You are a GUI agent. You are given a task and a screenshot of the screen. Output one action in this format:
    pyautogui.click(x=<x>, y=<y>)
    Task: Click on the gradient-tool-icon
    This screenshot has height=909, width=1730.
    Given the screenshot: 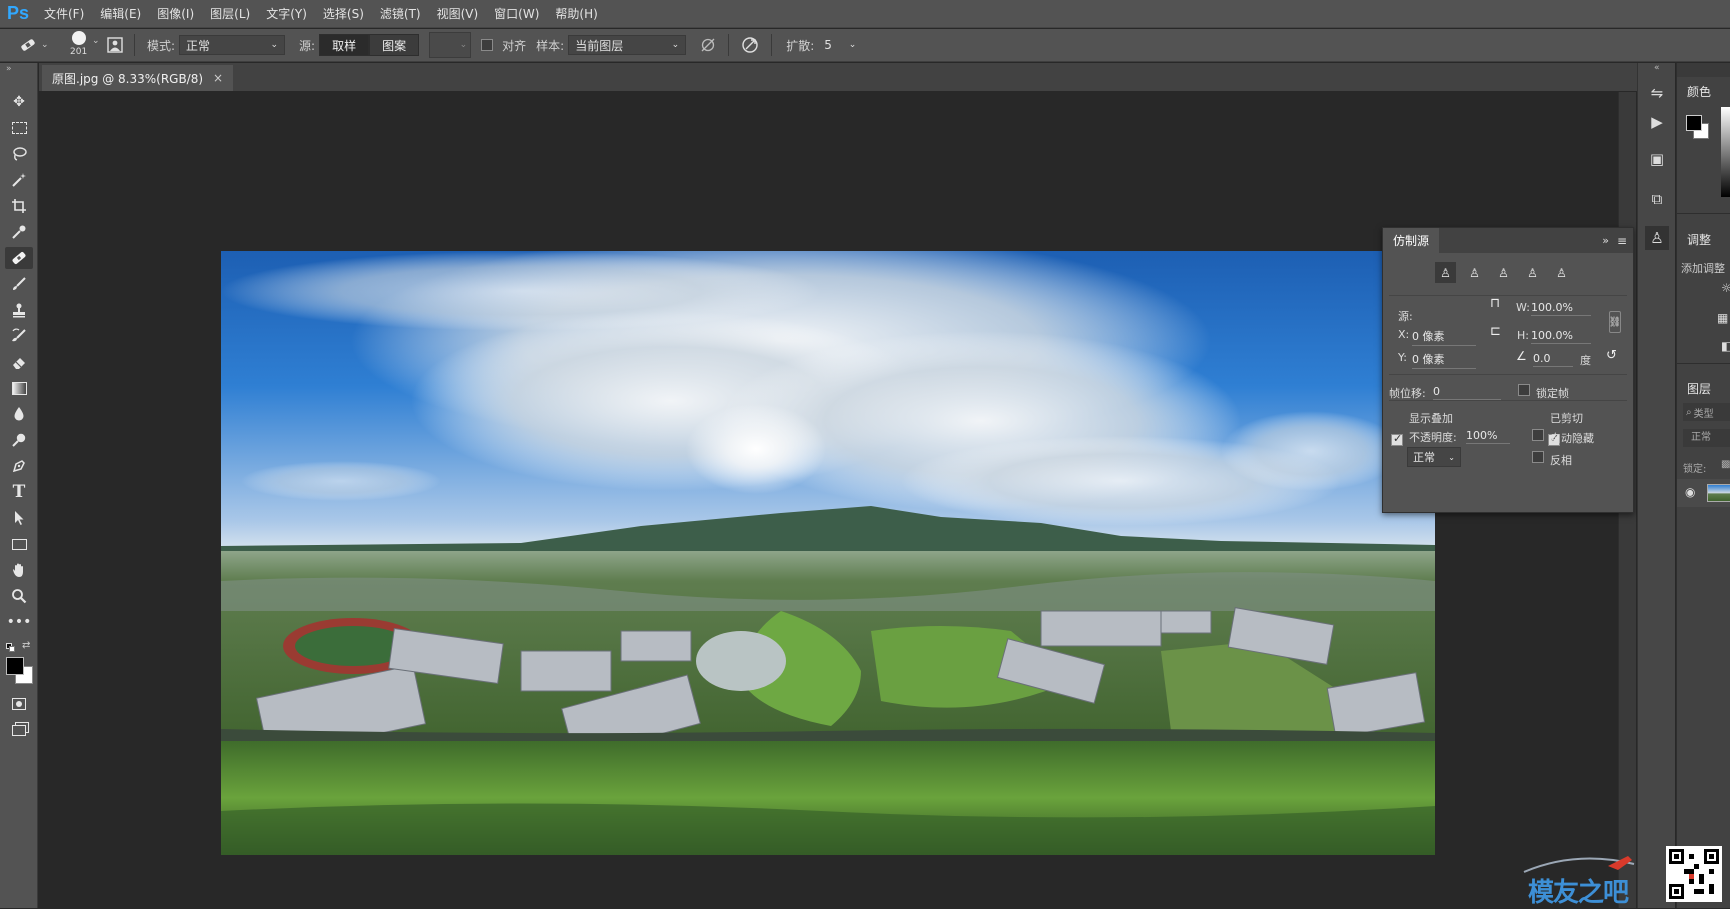 What is the action you would take?
    pyautogui.click(x=19, y=388)
    